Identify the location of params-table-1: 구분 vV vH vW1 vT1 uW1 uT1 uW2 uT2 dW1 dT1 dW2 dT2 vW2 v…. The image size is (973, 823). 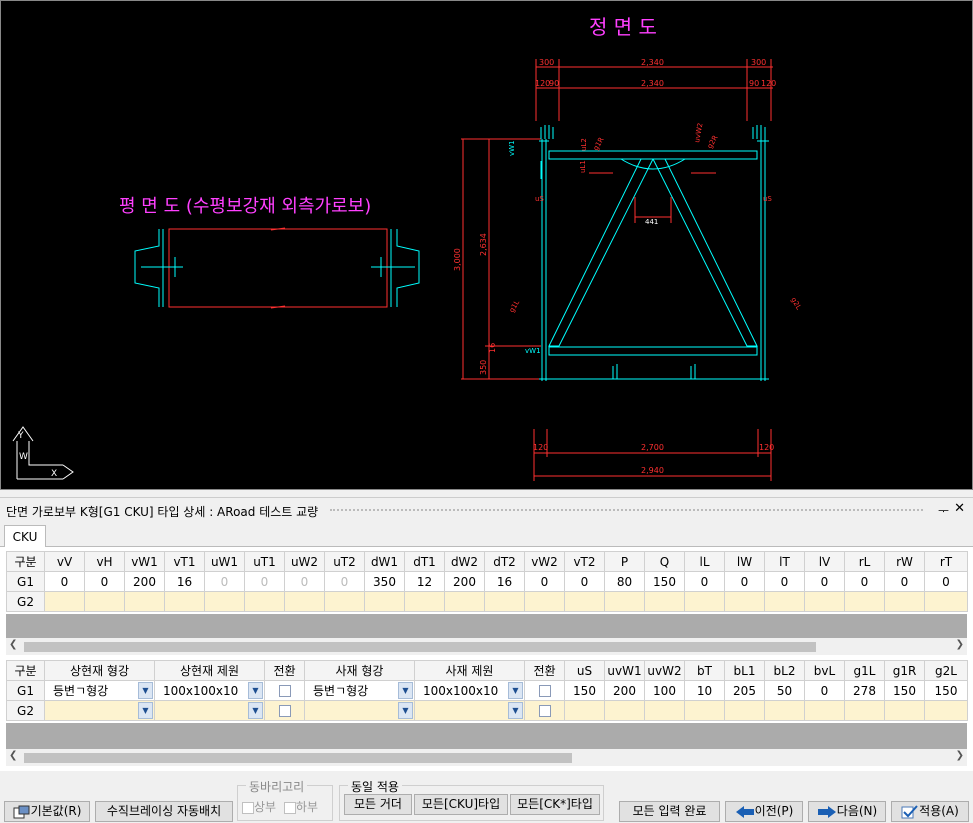
(487, 581).